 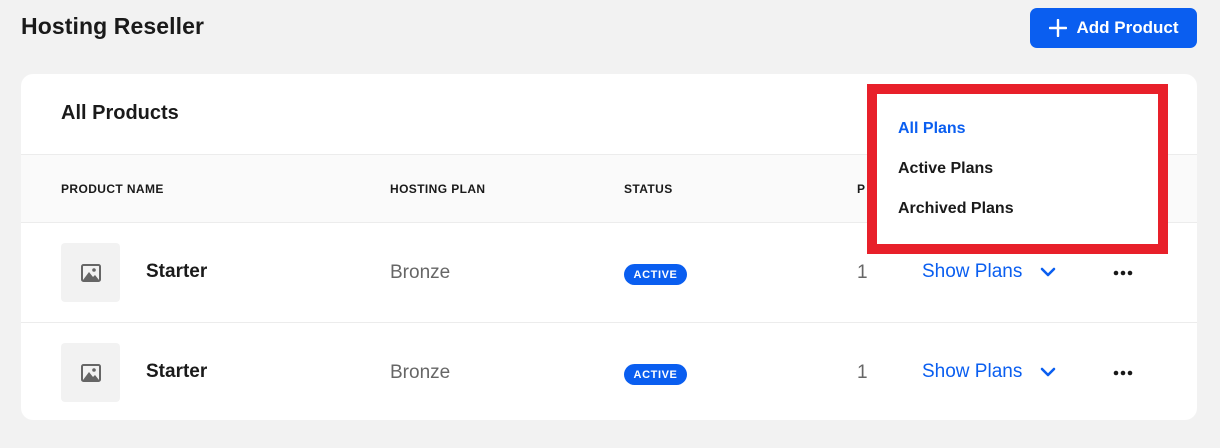 I want to click on dropdown-item-all-plans: All Plans, so click(x=932, y=129).